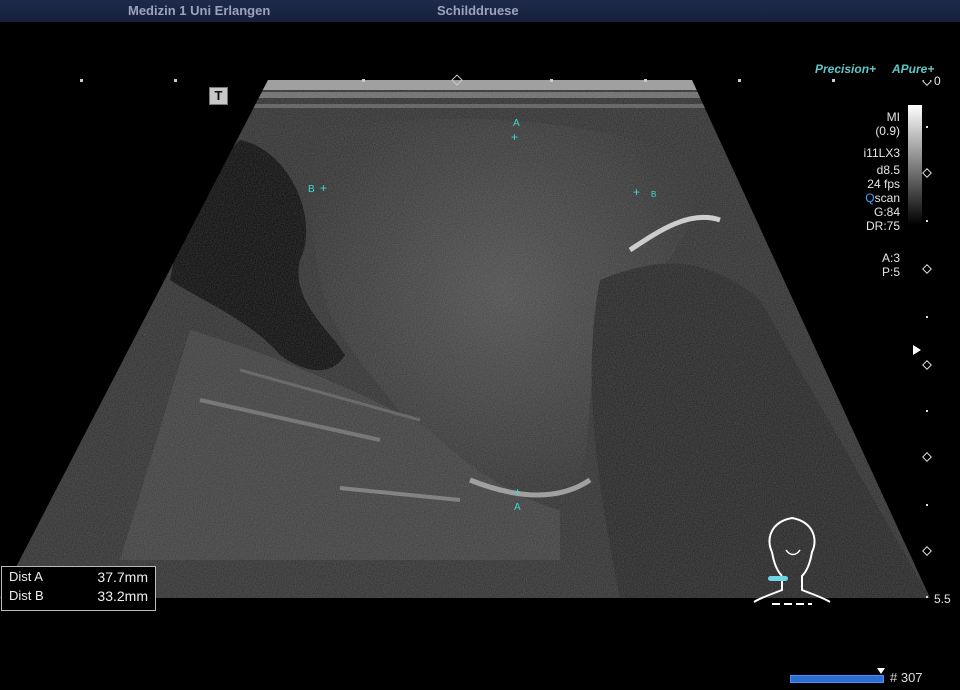 The image size is (960, 690). I want to click on probe-name: i11LX3, so click(881, 153).